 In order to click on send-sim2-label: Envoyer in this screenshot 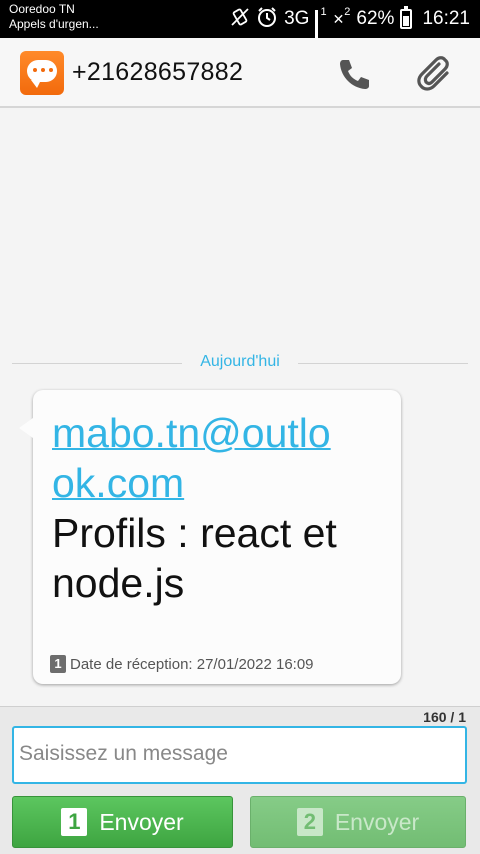, I will do `click(377, 821)`.